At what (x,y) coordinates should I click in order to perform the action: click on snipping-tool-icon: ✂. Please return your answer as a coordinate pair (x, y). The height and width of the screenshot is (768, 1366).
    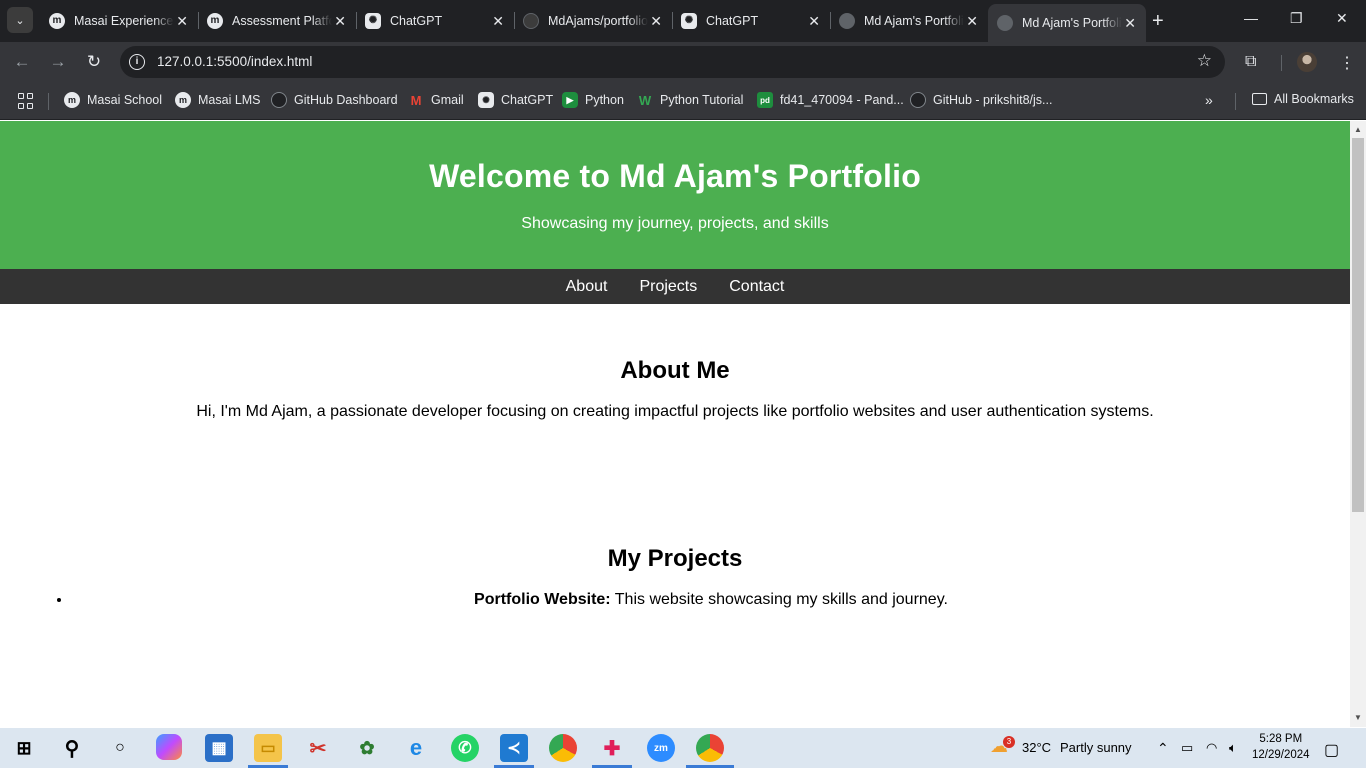
    Looking at the image, I should click on (318, 748).